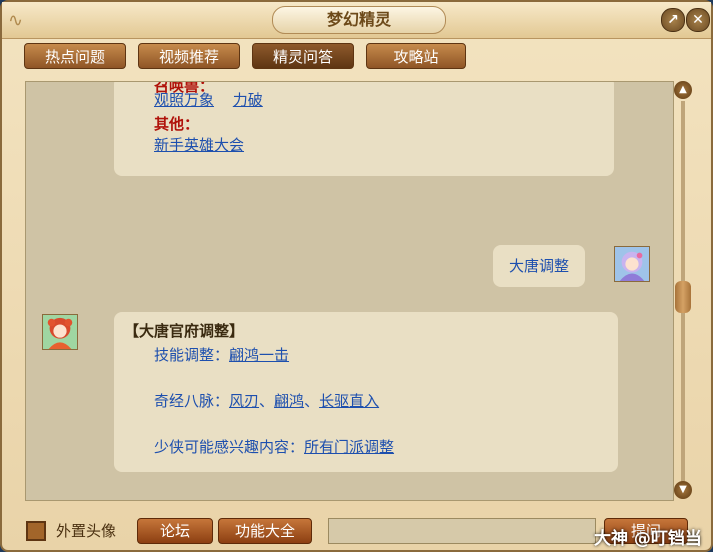 Image resolution: width=713 pixels, height=552 pixels. Describe the element at coordinates (349, 401) in the screenshot. I see `link-changqu-zhiru: 长驱直入` at that location.